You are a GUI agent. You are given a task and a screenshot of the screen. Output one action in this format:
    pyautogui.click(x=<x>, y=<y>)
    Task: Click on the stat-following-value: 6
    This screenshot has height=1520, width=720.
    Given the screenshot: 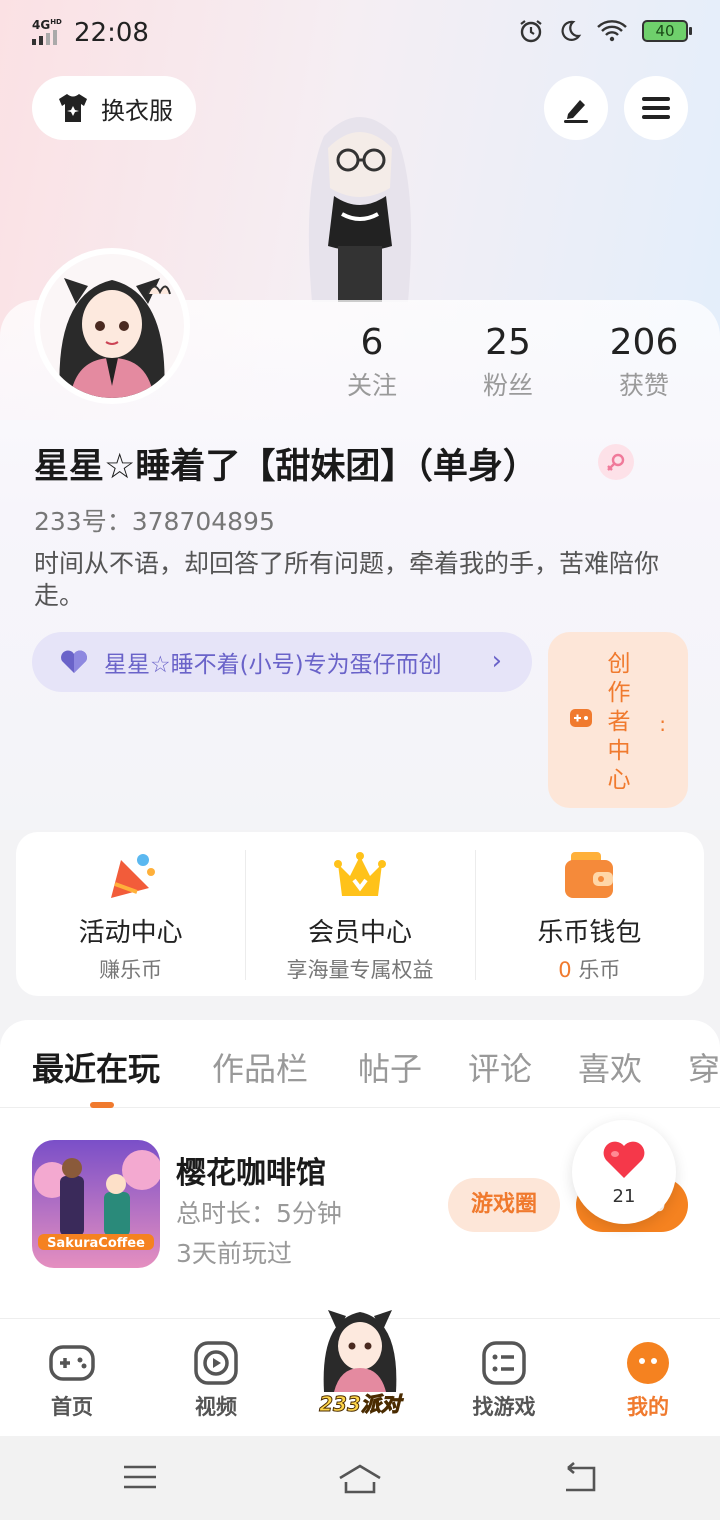 What is the action you would take?
    pyautogui.click(x=372, y=342)
    